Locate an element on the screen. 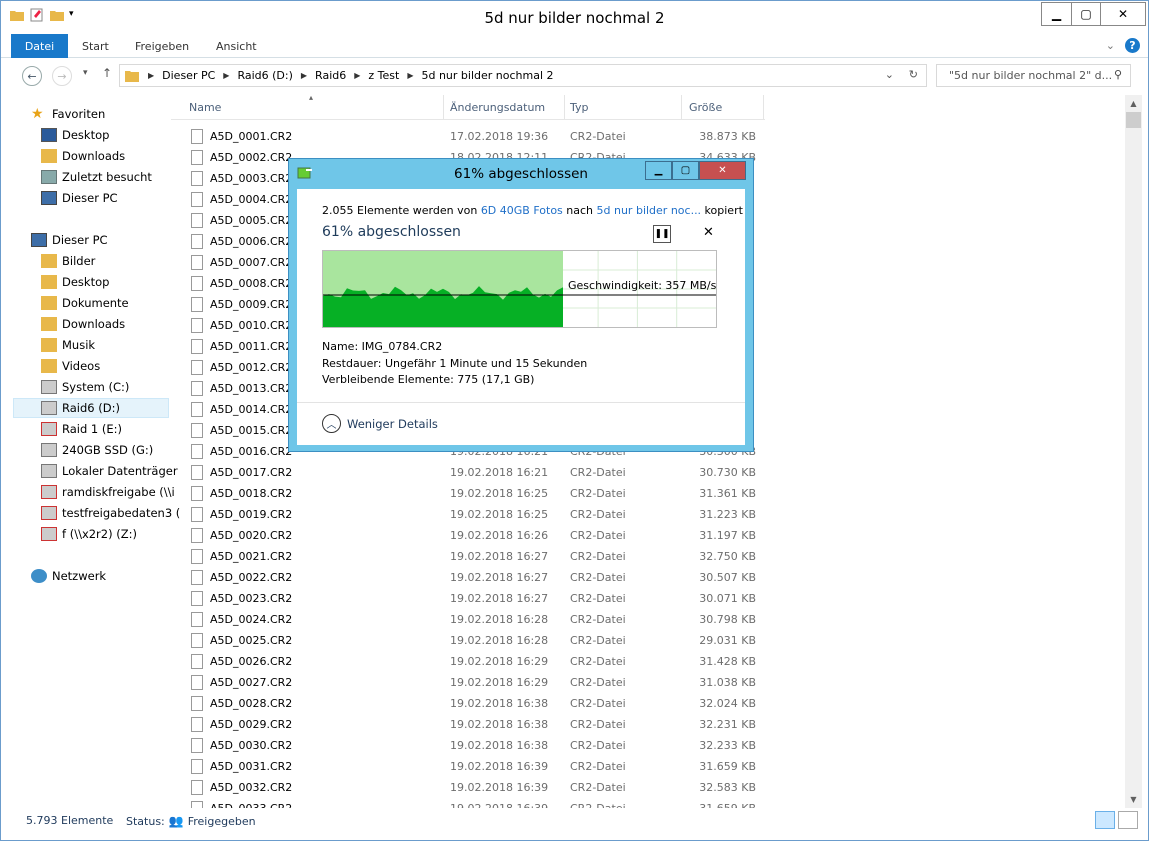 Image resolution: width=1149 pixels, height=841 pixels. refresh-icon: ↻ is located at coordinates (913, 74).